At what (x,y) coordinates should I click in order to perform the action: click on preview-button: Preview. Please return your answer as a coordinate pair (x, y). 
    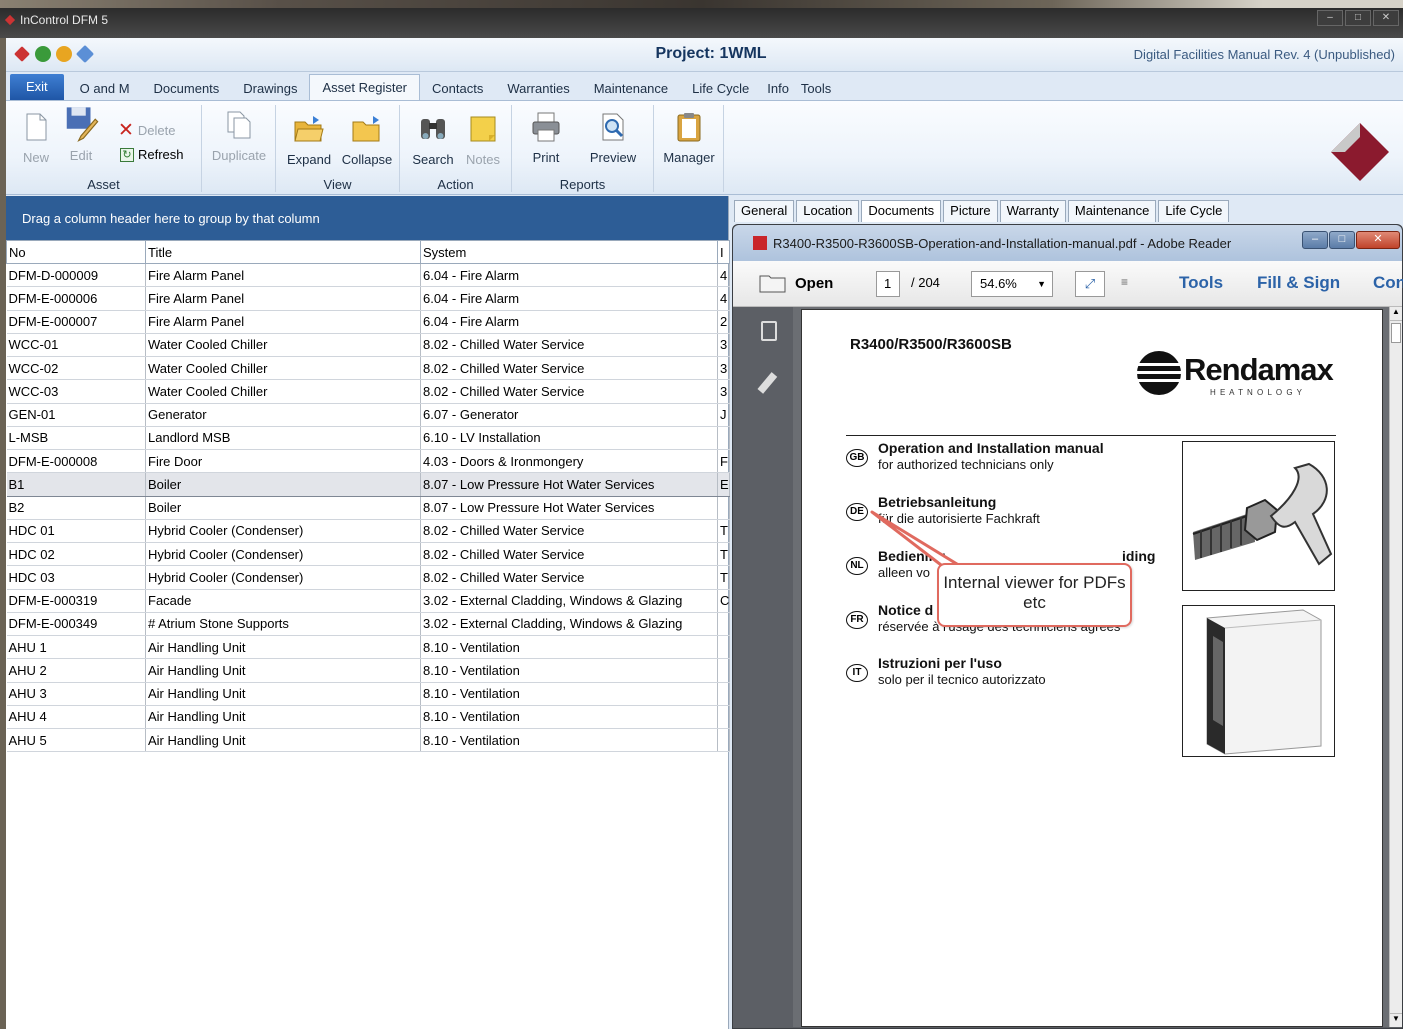
    Looking at the image, I should click on (613, 138).